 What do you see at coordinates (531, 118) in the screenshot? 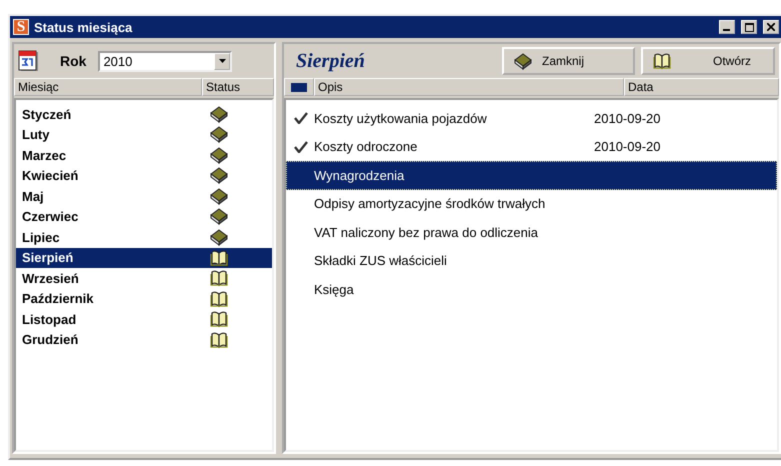
I see `task-row: Koszty użytkowania pojazdów 2010-09-20` at bounding box center [531, 118].